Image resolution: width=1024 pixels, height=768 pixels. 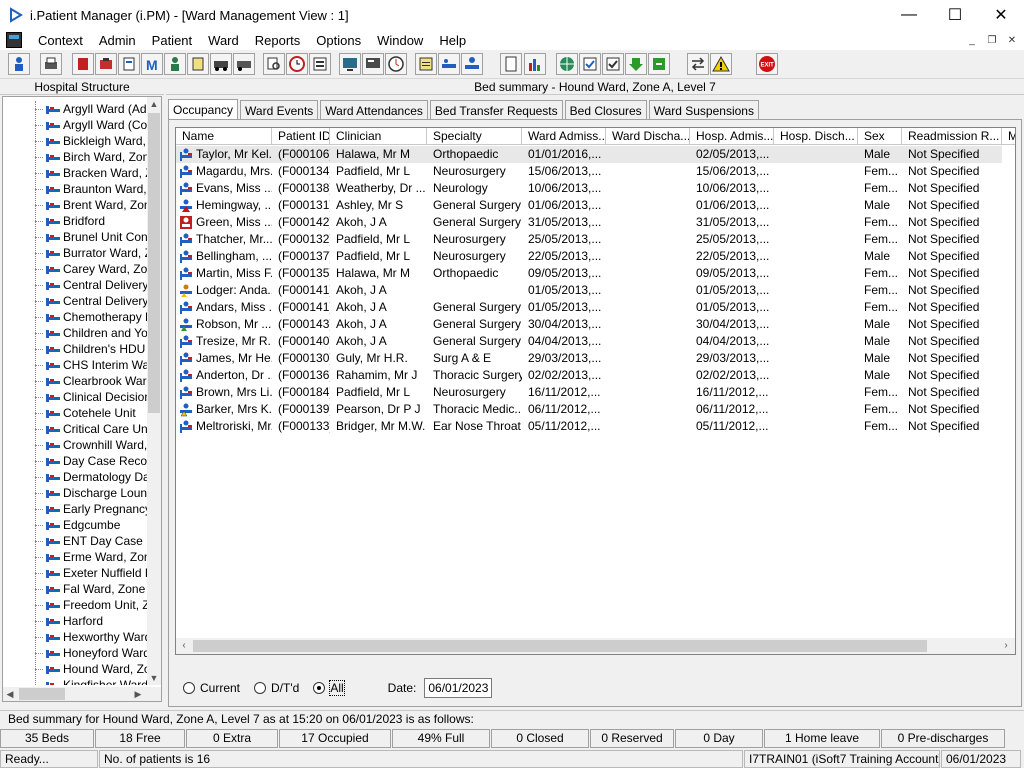 What do you see at coordinates (76, 125) in the screenshot?
I see `tree-item-ward: Argyll Ward (Cots` at bounding box center [76, 125].